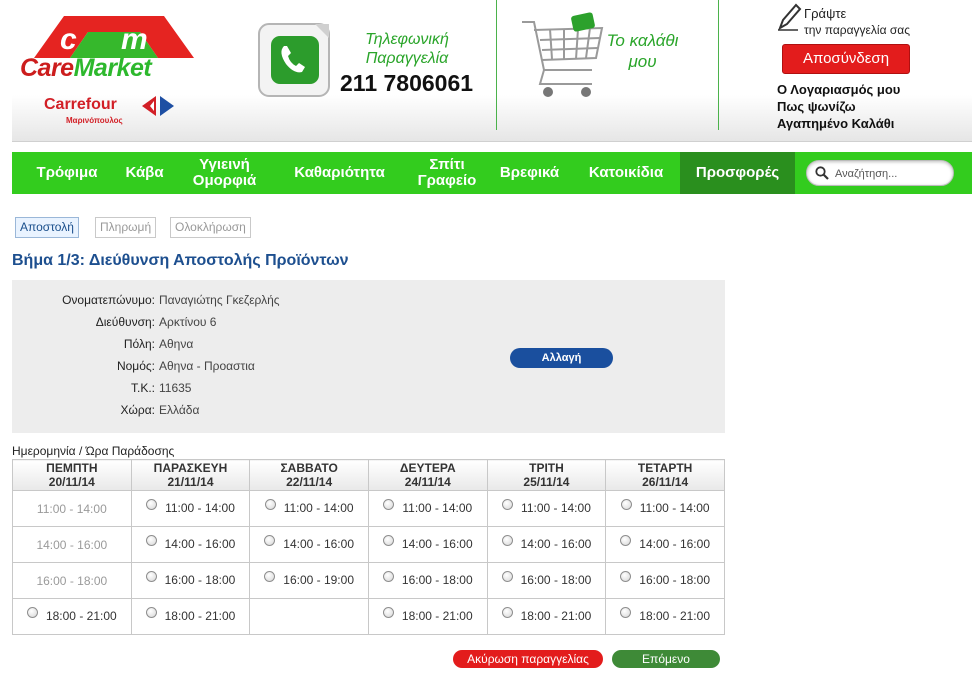 Image resolution: width=980 pixels, height=676 pixels. What do you see at coordinates (822, 173) in the screenshot?
I see `search-icon` at bounding box center [822, 173].